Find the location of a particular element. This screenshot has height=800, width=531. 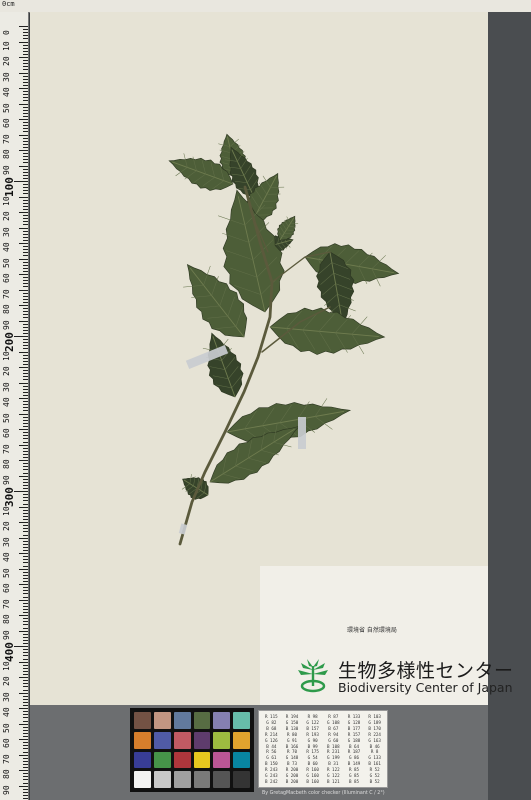

color-value-cell: B 177 is located at coordinates (354, 728).